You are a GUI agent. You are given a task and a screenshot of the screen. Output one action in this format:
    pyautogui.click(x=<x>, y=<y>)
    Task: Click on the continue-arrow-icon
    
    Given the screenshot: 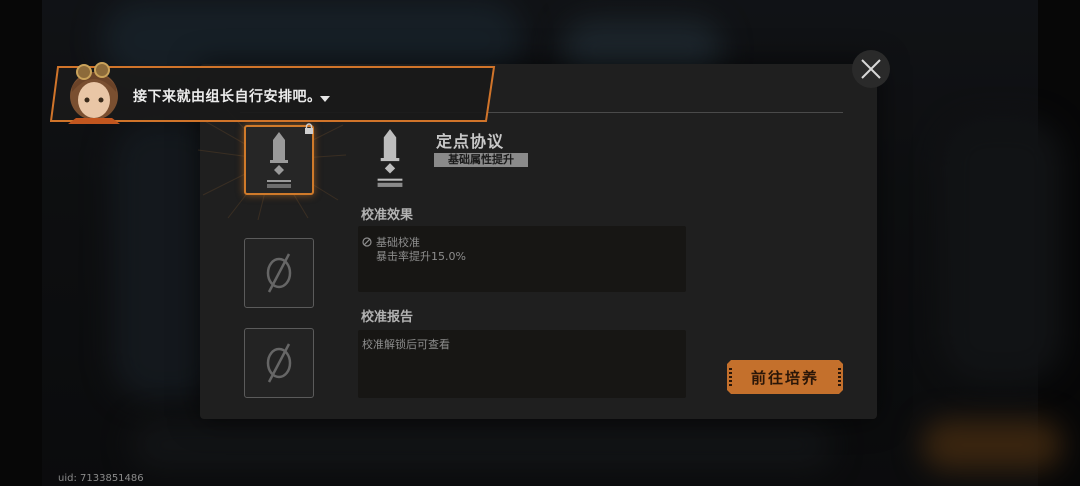 What is the action you would take?
    pyautogui.click(x=325, y=99)
    